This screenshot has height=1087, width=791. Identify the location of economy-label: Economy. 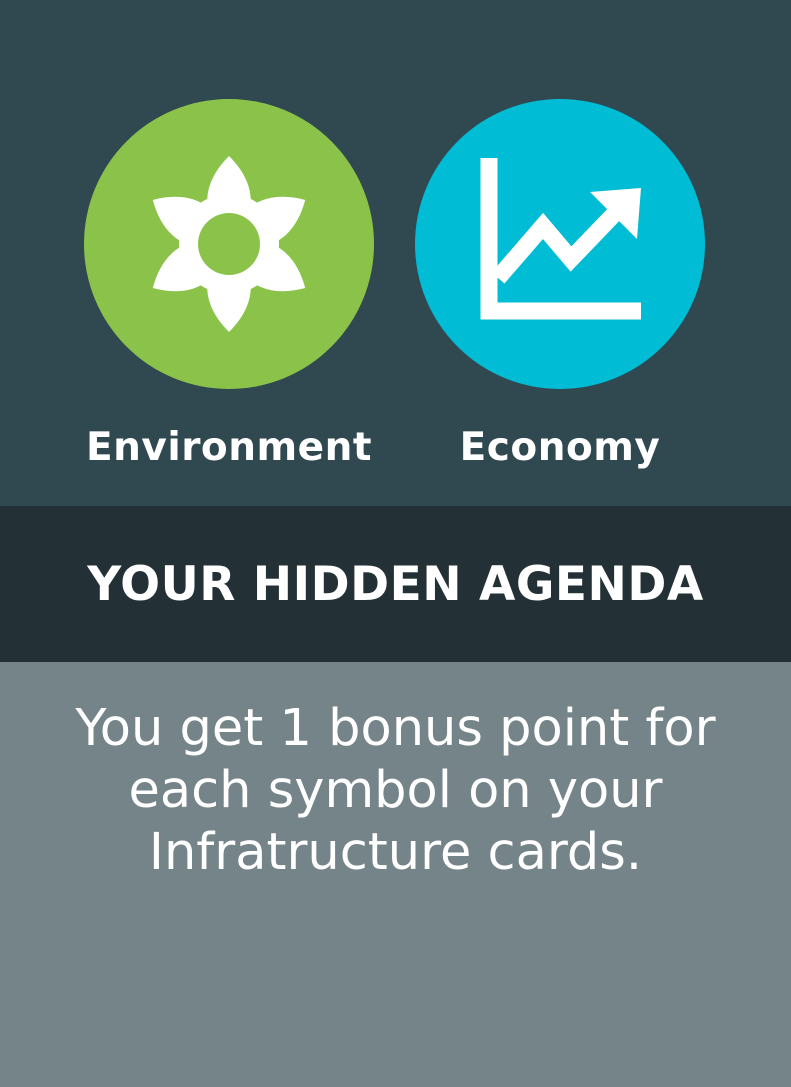
(560, 447).